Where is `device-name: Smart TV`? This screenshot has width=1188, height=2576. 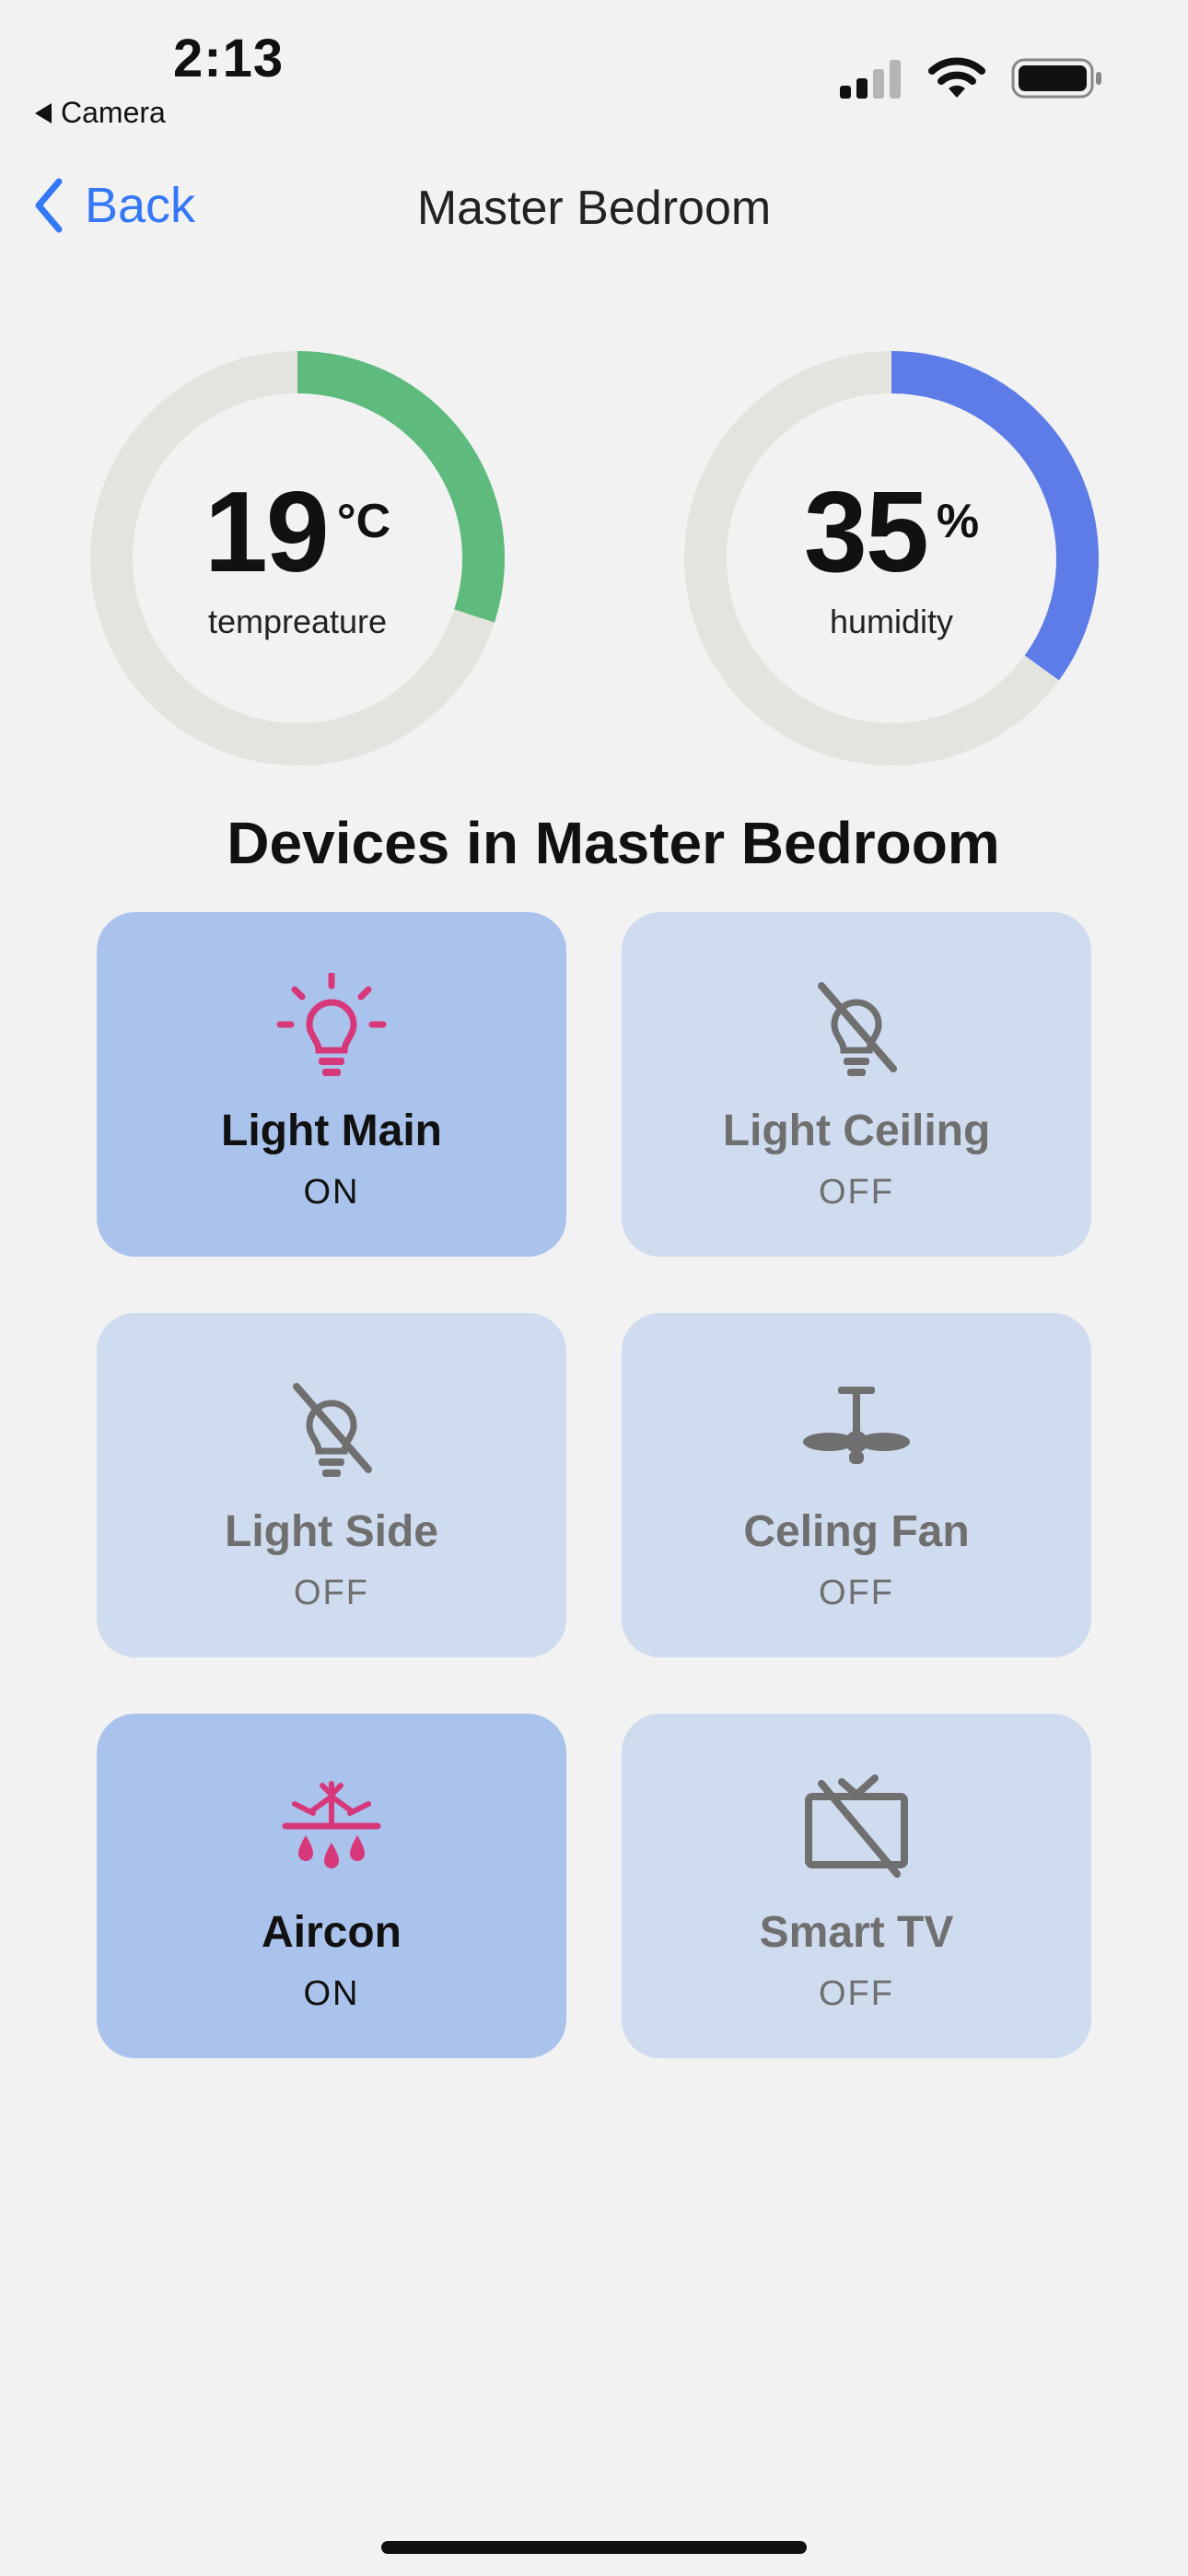
device-name: Smart TV is located at coordinates (856, 1932).